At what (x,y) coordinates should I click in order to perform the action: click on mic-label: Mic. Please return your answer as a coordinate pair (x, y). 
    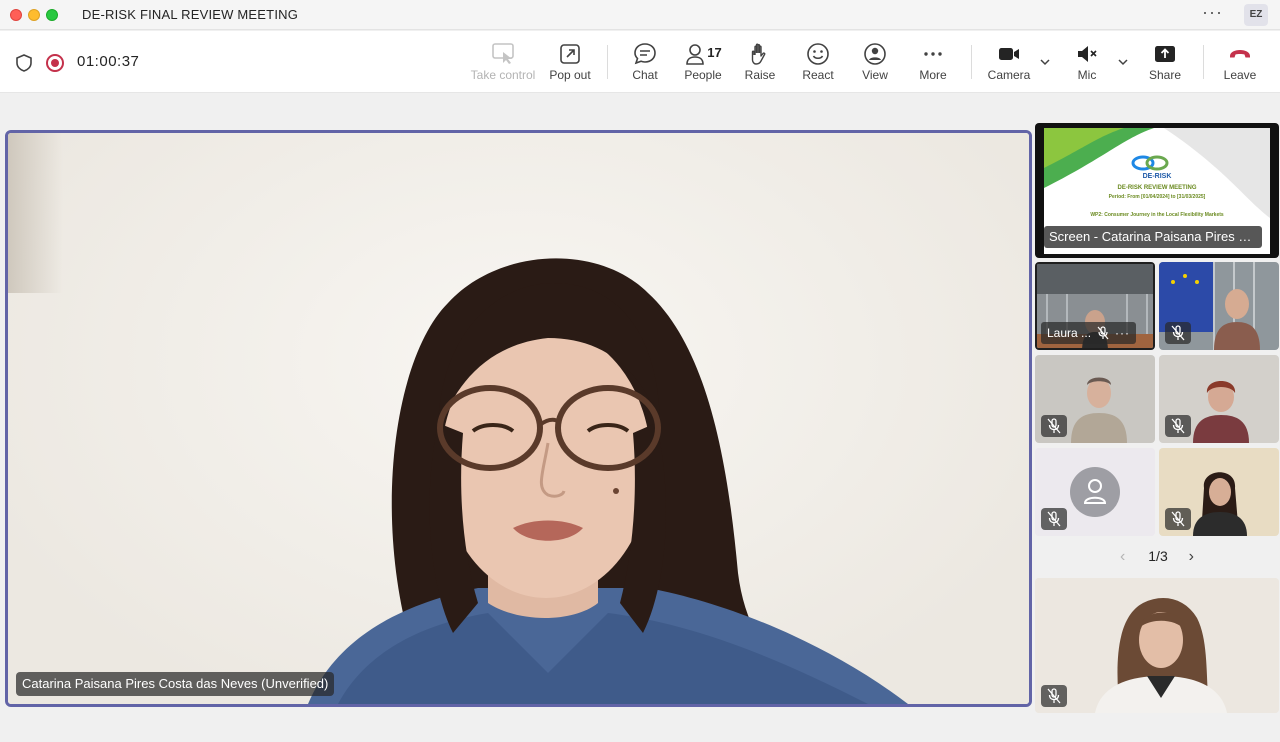
    Looking at the image, I should click on (1087, 75).